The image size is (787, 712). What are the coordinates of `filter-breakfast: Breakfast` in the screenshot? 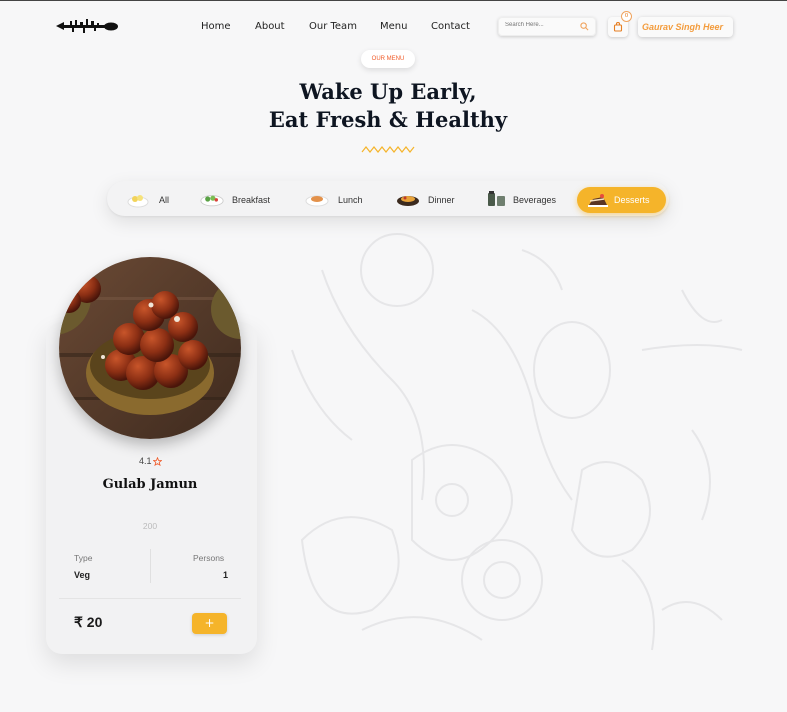 It's located at (251, 200).